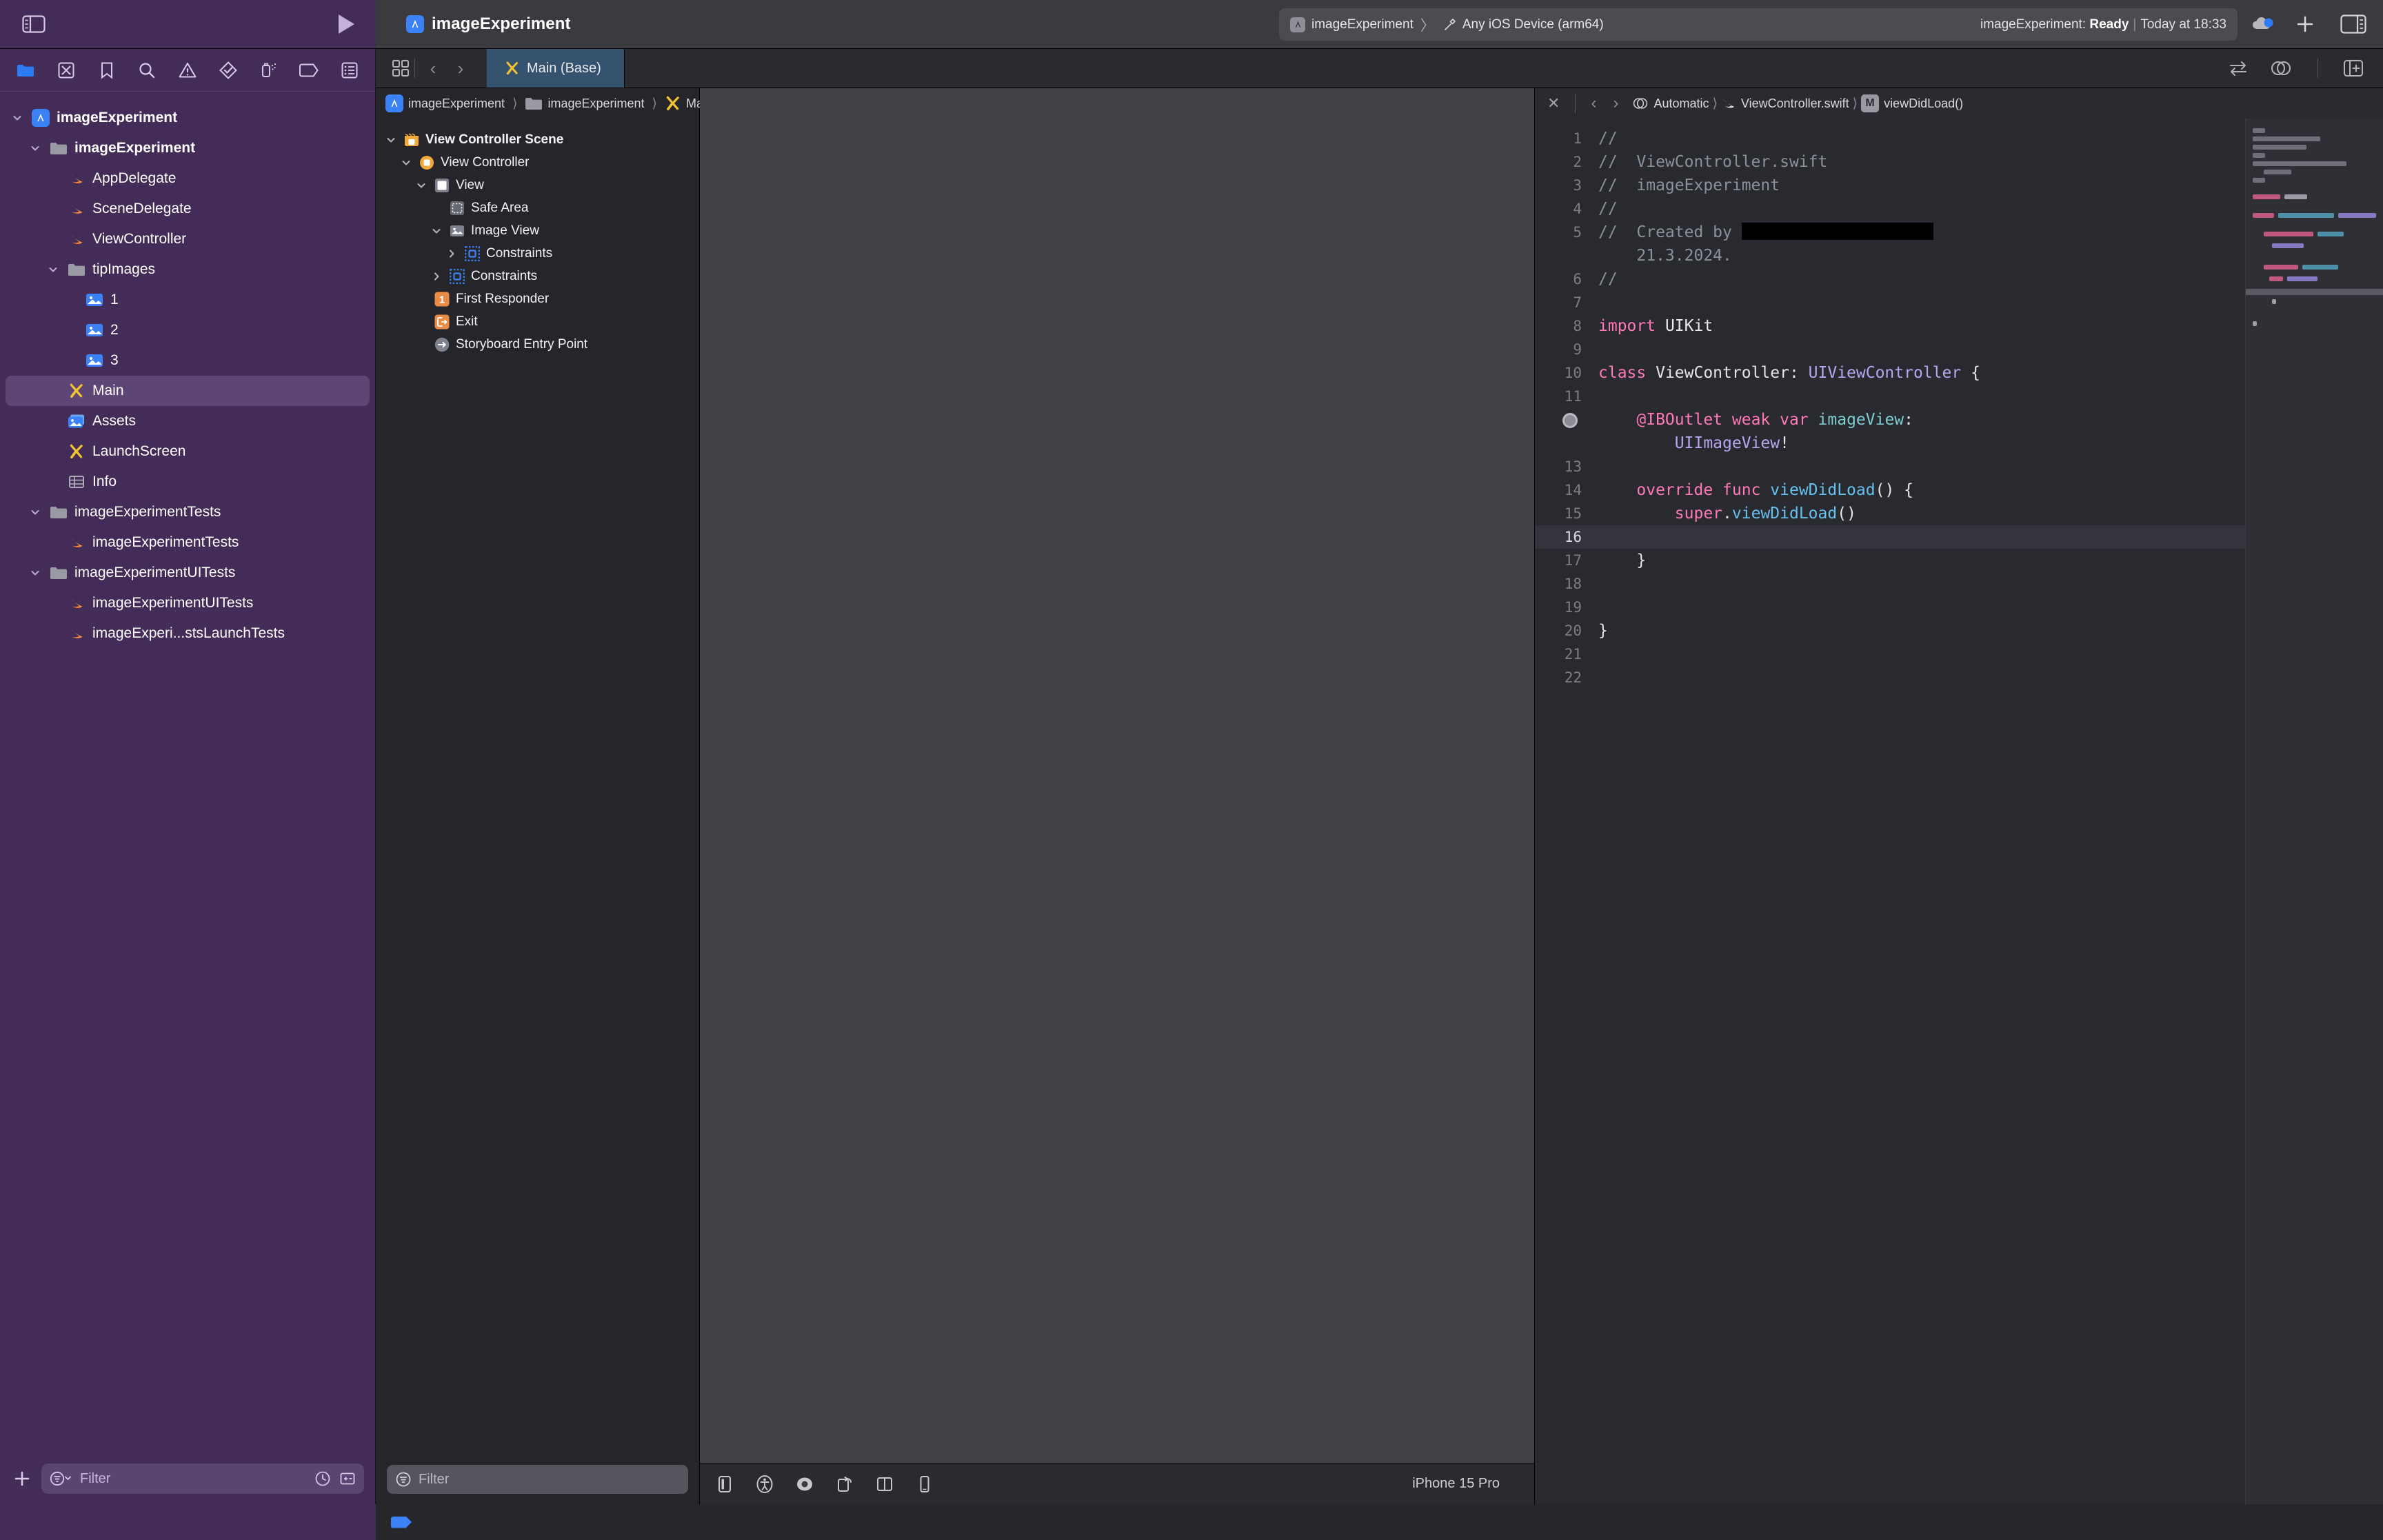 This screenshot has width=2383, height=1540. I want to click on nav-item-tipimages: tipImages, so click(187, 270).